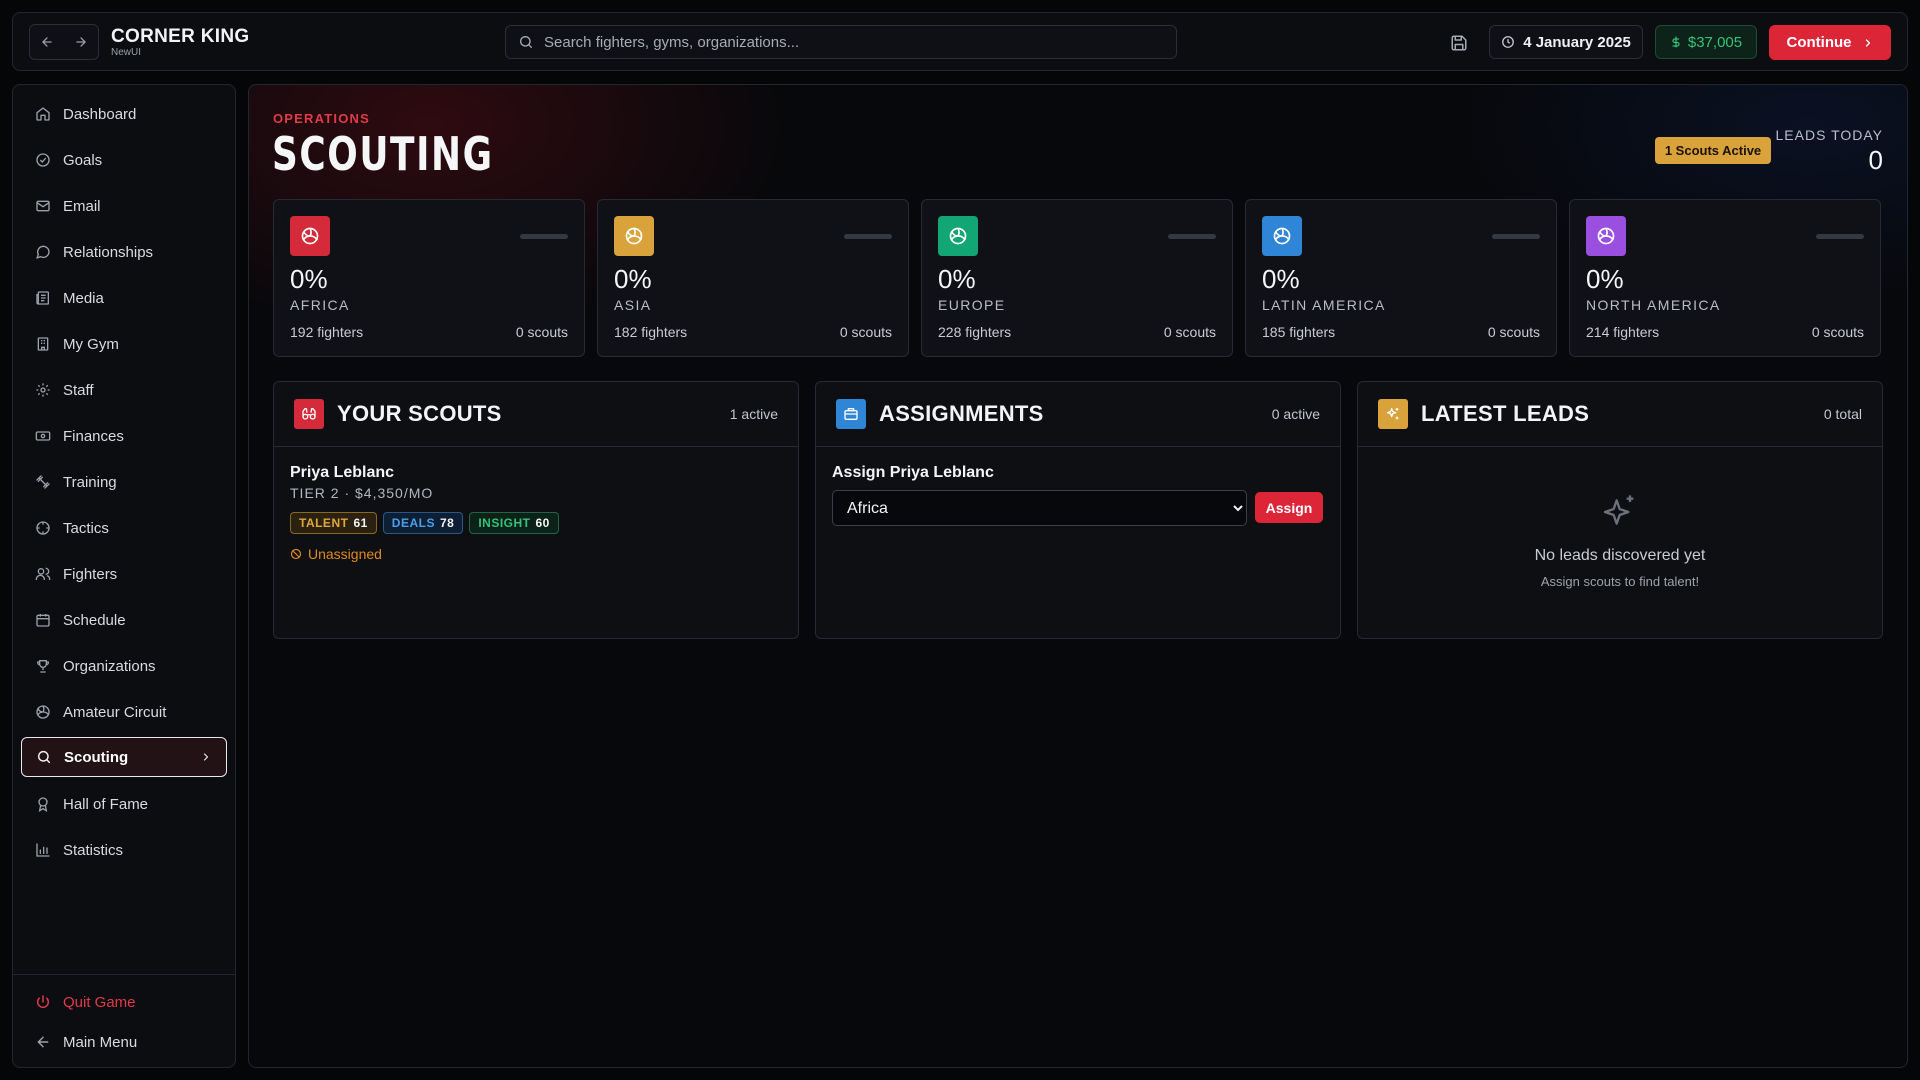  Describe the element at coordinates (1715, 42) in the screenshot. I see `balance-value: $37,005` at that location.